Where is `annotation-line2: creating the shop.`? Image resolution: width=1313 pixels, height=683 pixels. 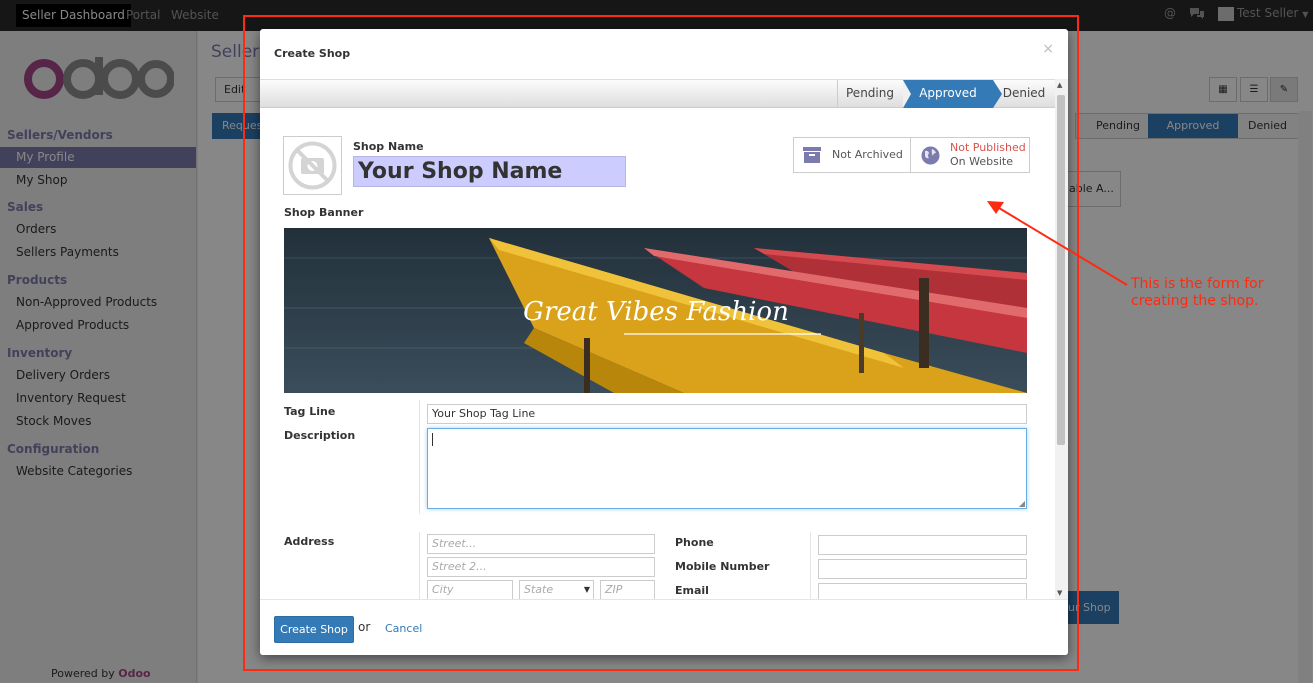 annotation-line2: creating the shop. is located at coordinates (1195, 301).